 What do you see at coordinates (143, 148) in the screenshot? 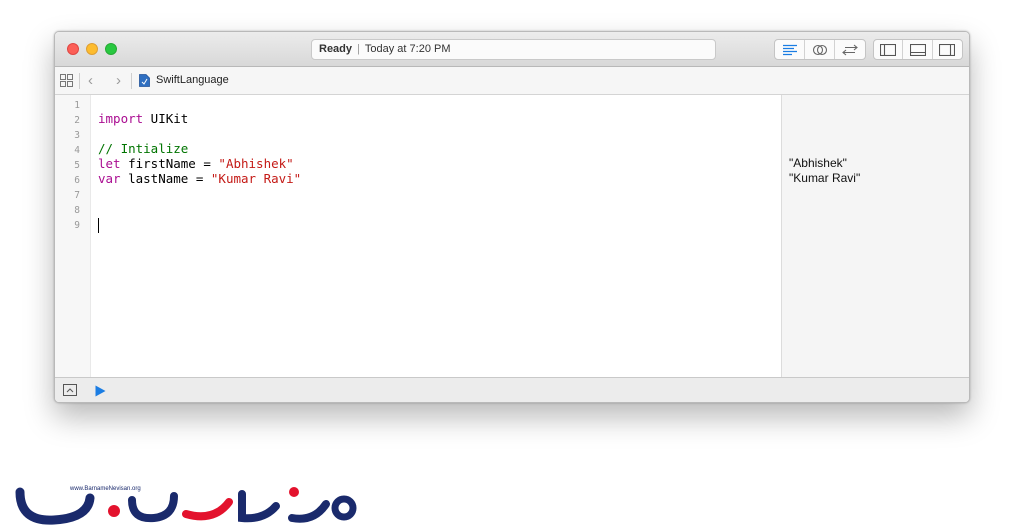
I see `code-comment-line: // Intialize` at bounding box center [143, 148].